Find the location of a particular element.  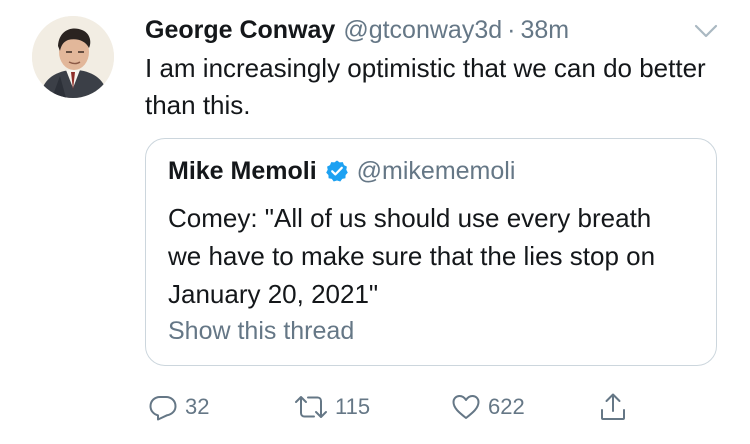

quoted-tweet-header: Mike Memoli @mikememoli is located at coordinates (341, 171).